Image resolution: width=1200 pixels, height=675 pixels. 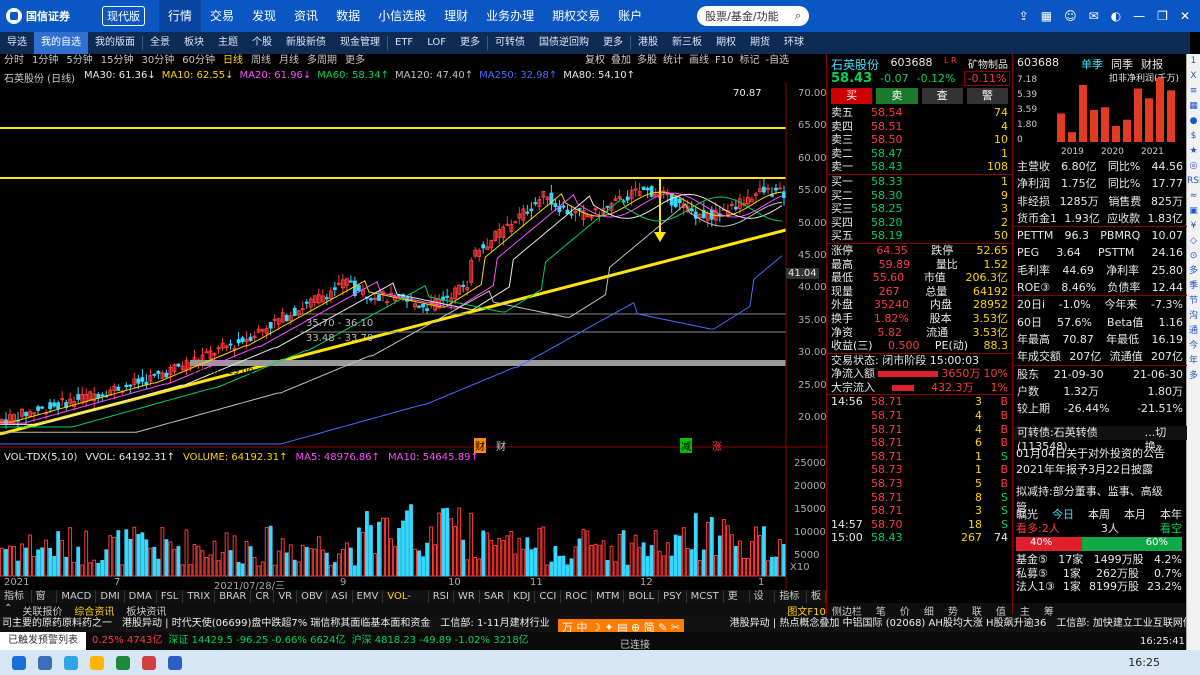 What do you see at coordinates (43, 641) in the screenshot?
I see `alert-list: 已触发预警列表` at bounding box center [43, 641].